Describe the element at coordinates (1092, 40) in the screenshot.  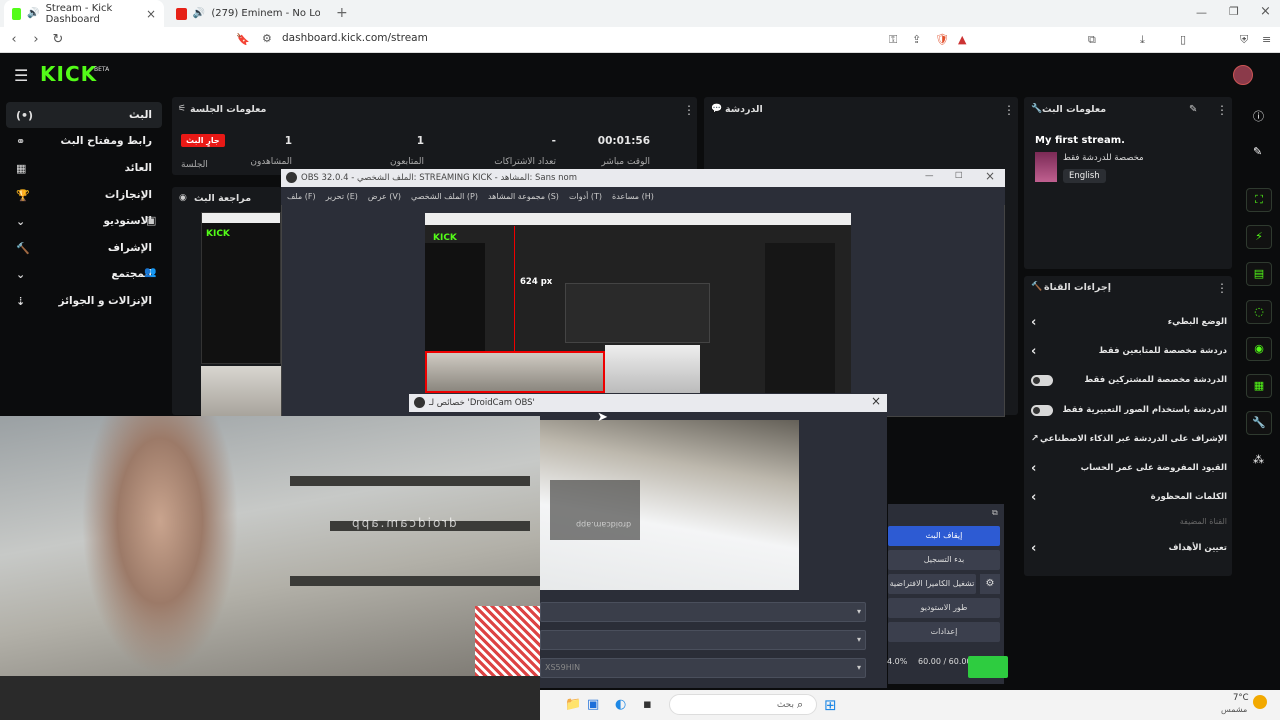
I see `extensions-icon: ⧉` at that location.